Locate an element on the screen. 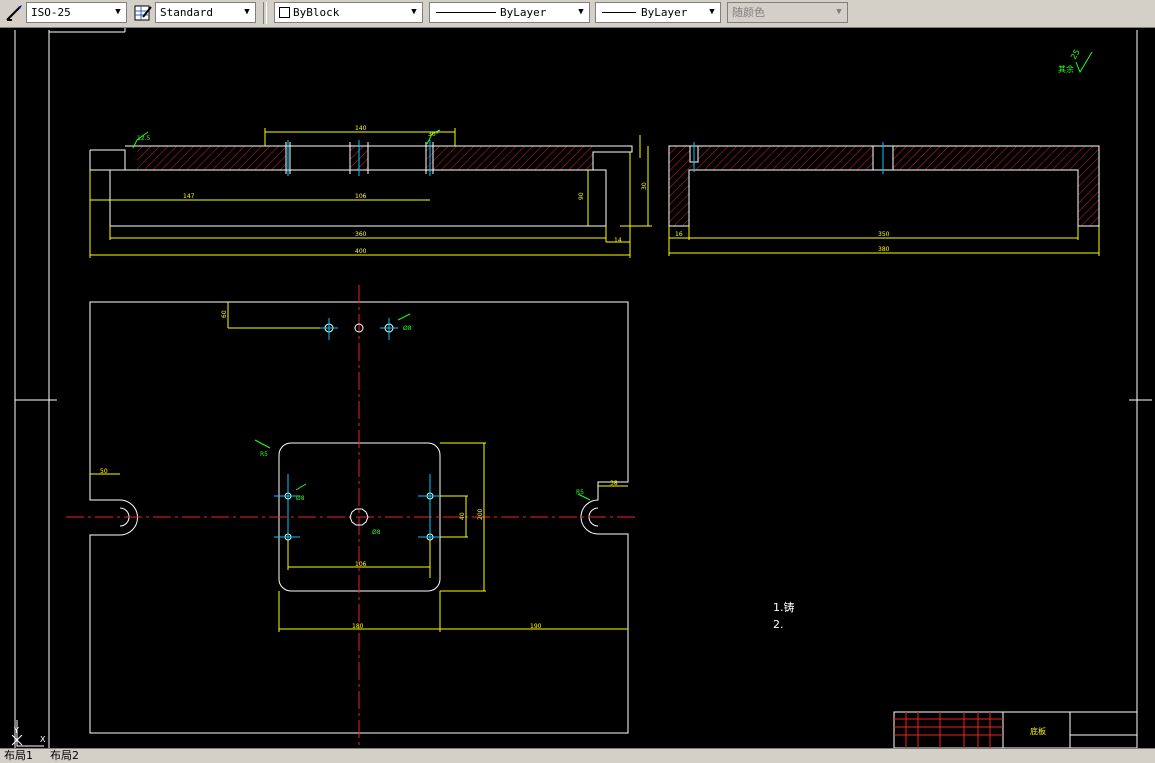  linetype-select: ByLayer ▼ is located at coordinates (509, 12).